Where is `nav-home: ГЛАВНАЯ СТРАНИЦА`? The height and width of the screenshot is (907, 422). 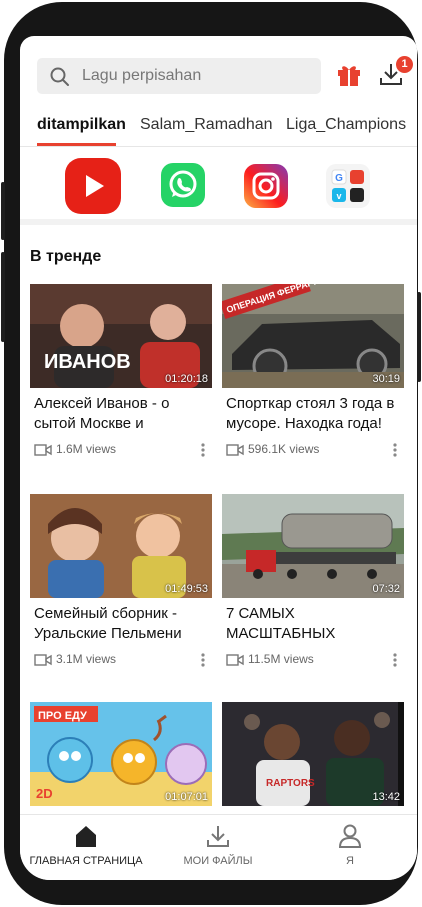 nav-home: ГЛАВНАЯ СТРАНИЦА is located at coordinates (86, 847).